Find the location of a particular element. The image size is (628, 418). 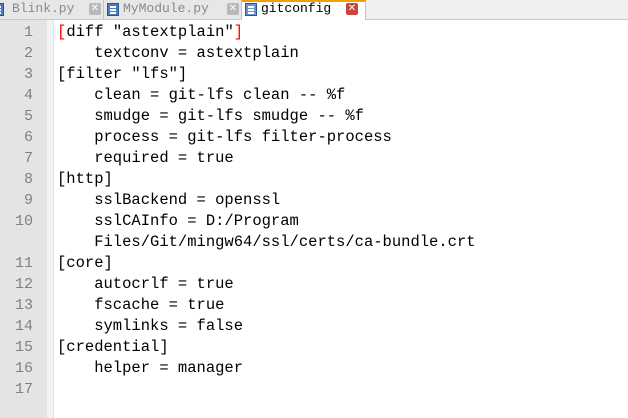

line-number: 16 is located at coordinates (23, 368).